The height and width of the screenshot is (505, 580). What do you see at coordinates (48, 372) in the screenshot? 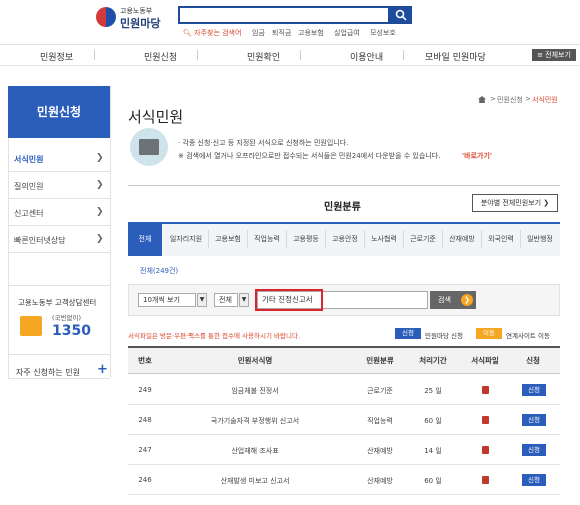
I see `frequent-petitions-title: 자주 신청하는 민원` at bounding box center [48, 372].